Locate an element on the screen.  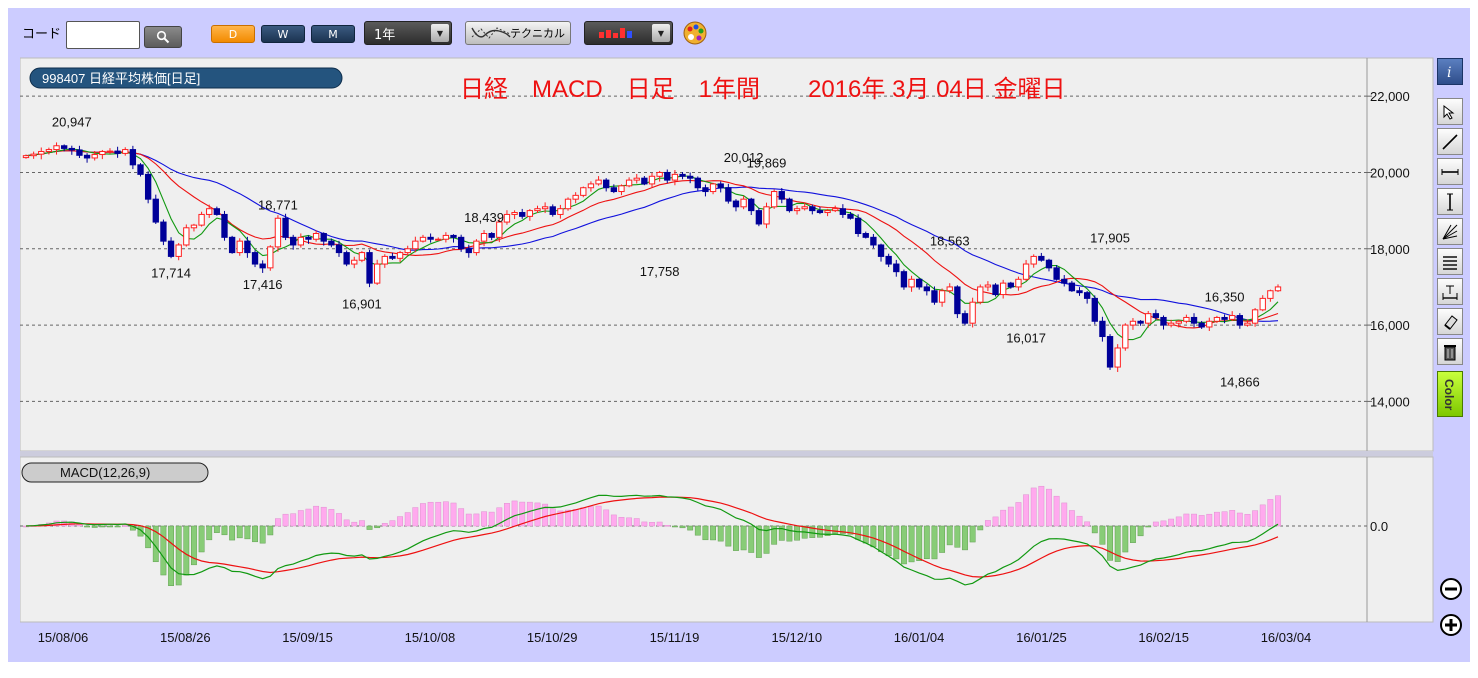
technical-button: テクニカル is located at coordinates (518, 33).